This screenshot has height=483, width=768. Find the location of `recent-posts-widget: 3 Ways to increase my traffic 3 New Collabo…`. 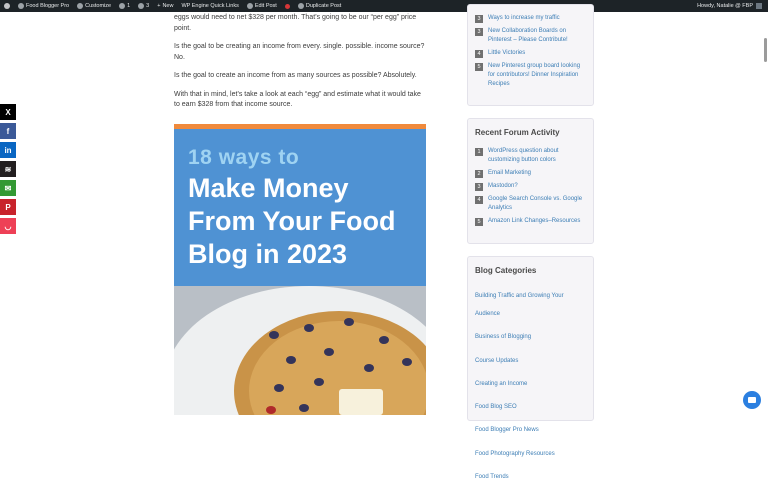

recent-posts-widget: 3 Ways to increase my traffic 3 New Collabo… is located at coordinates (530, 55).